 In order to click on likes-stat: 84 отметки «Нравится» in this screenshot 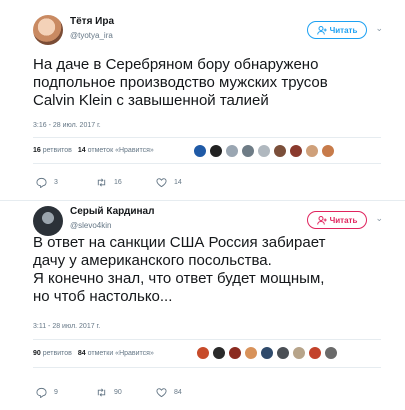, I will do `click(116, 353)`.